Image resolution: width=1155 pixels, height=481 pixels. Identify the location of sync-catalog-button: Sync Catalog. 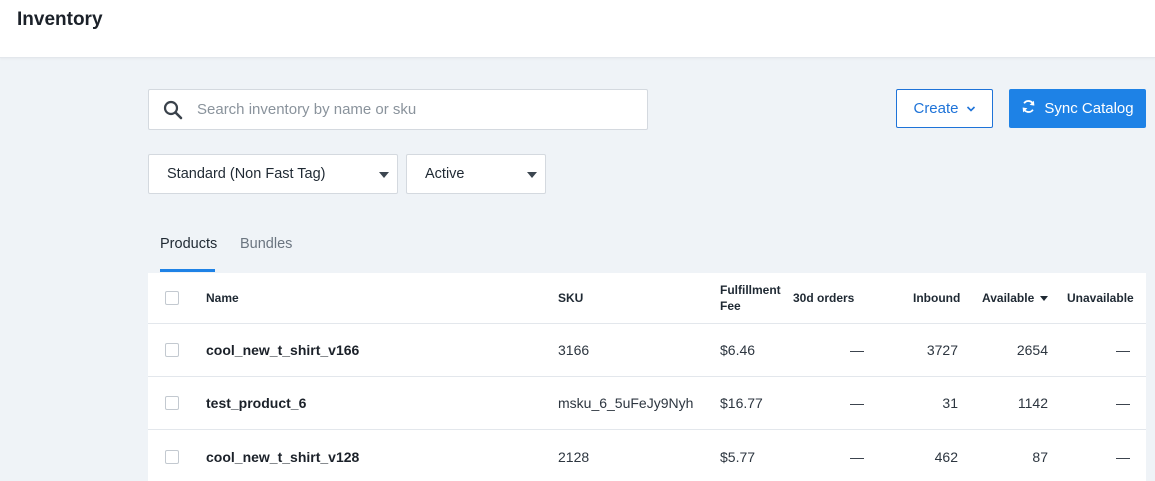
(1077, 108).